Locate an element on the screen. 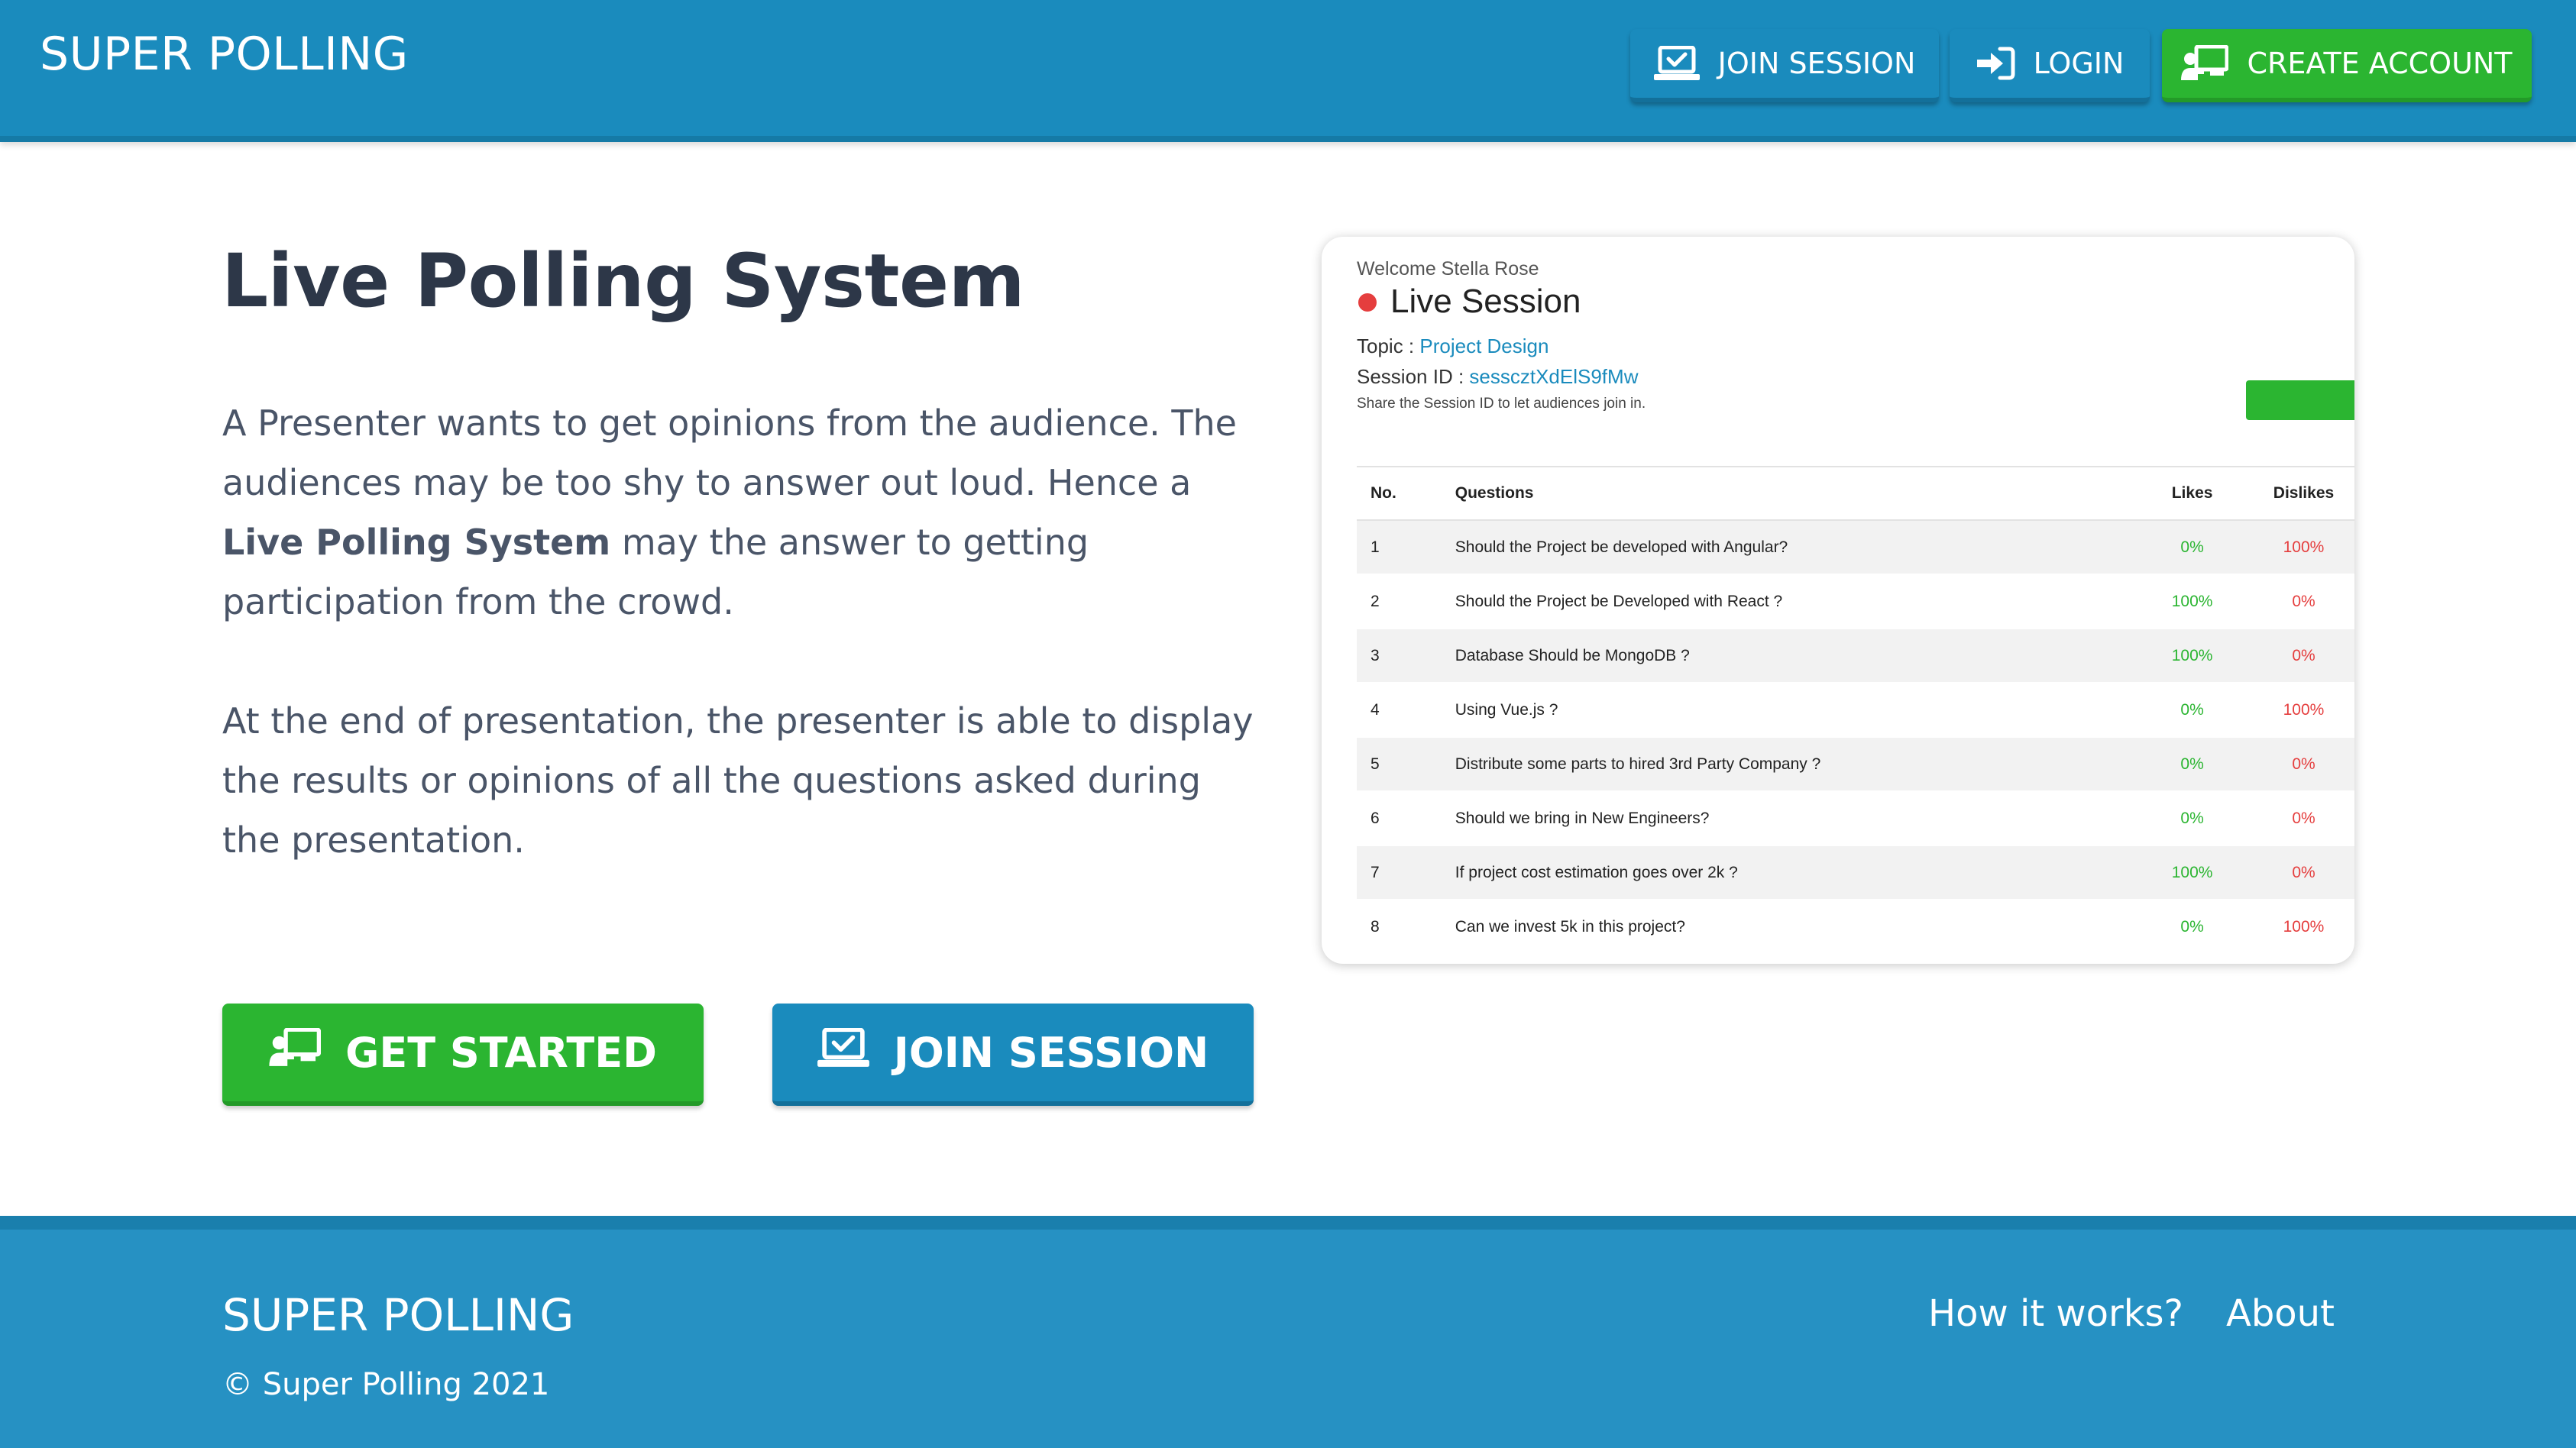  nav-login-button: LOGIN is located at coordinates (2050, 65).